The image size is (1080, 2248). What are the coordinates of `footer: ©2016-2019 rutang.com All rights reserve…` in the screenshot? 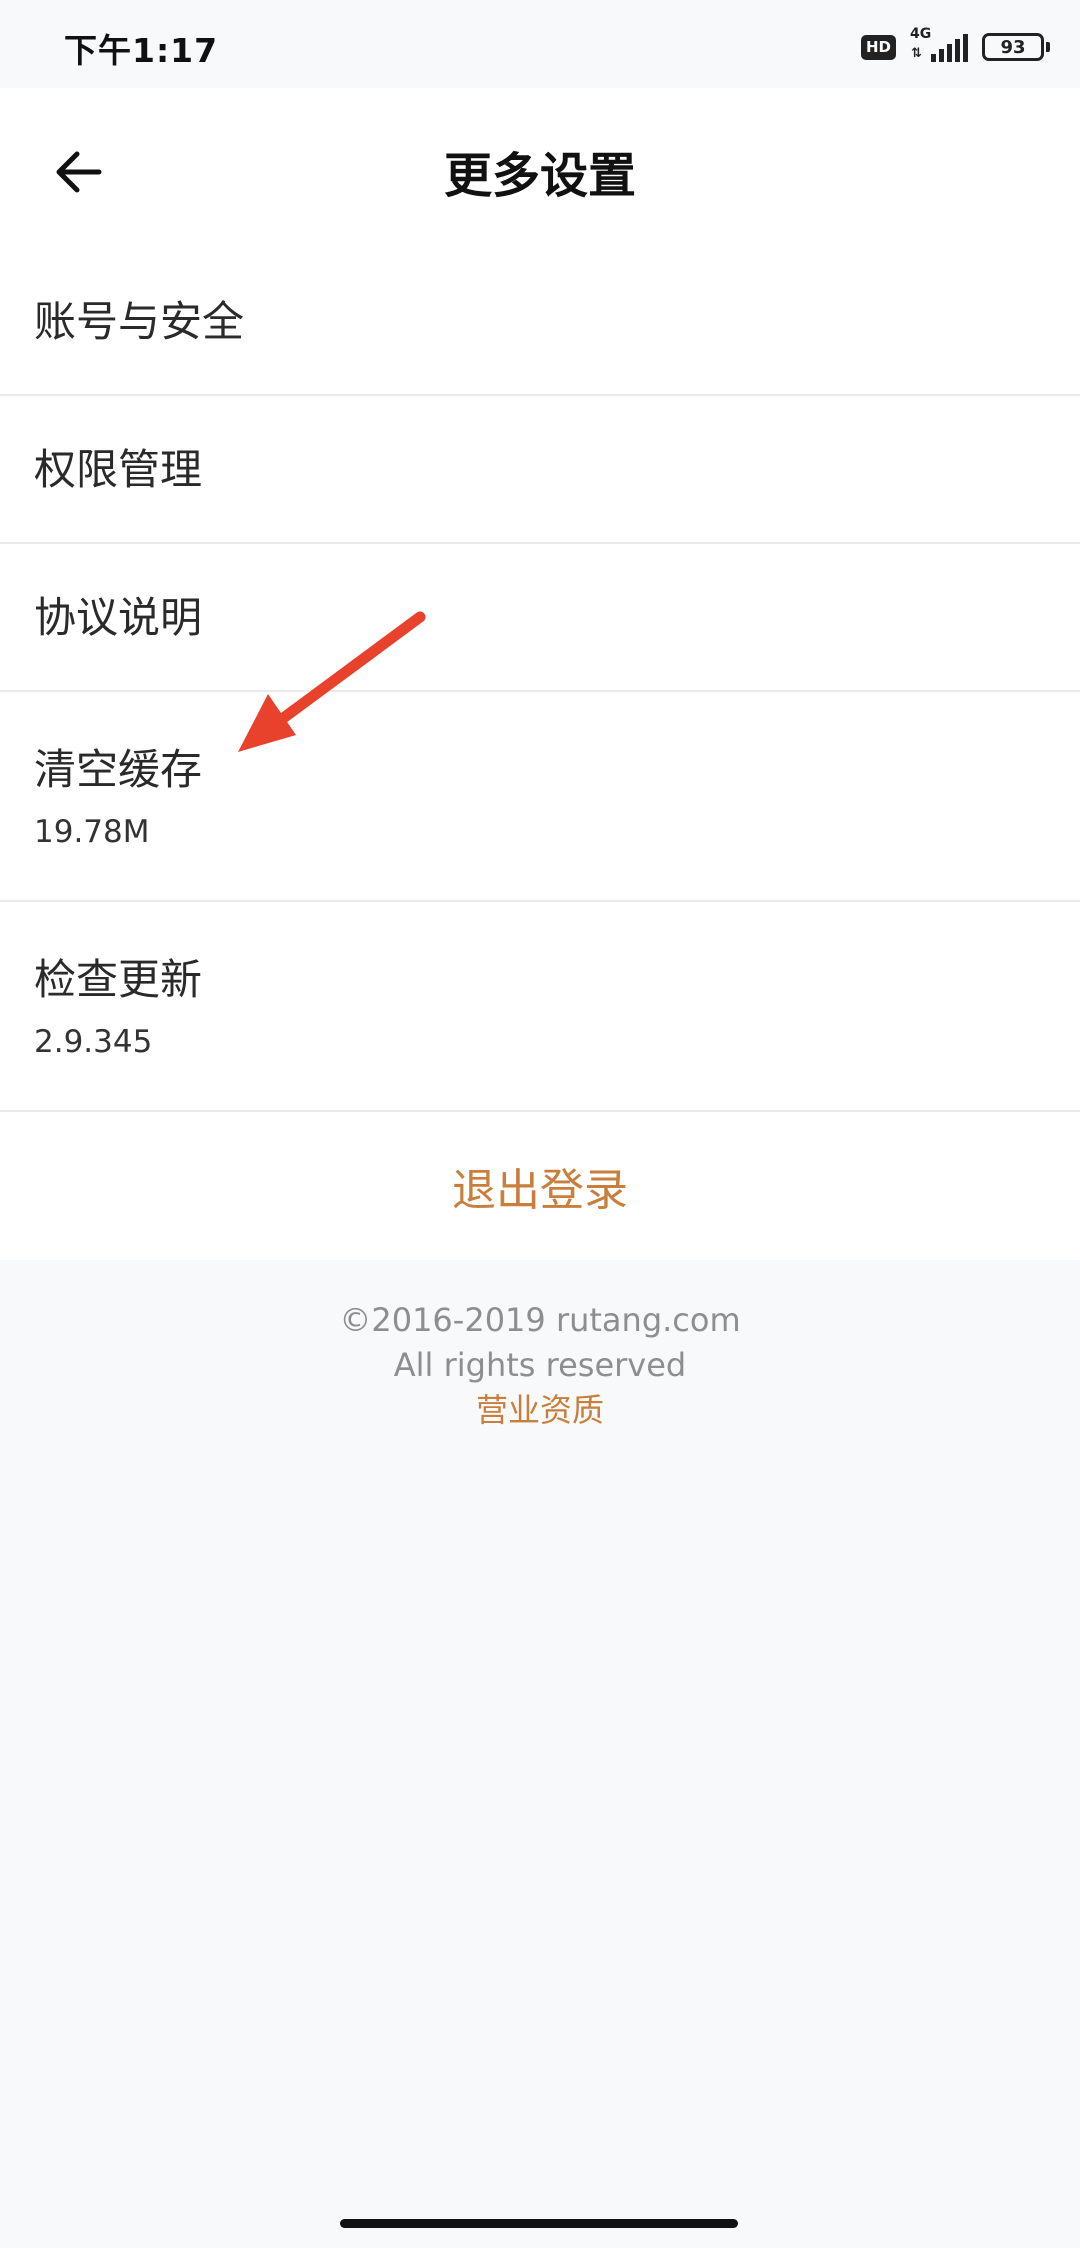 It's located at (540, 1365).